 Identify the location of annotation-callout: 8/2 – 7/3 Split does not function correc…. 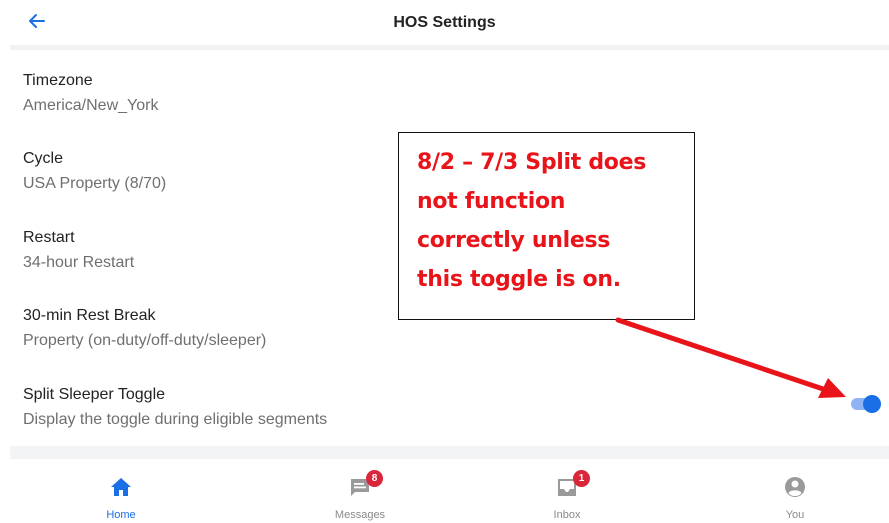
(546, 226).